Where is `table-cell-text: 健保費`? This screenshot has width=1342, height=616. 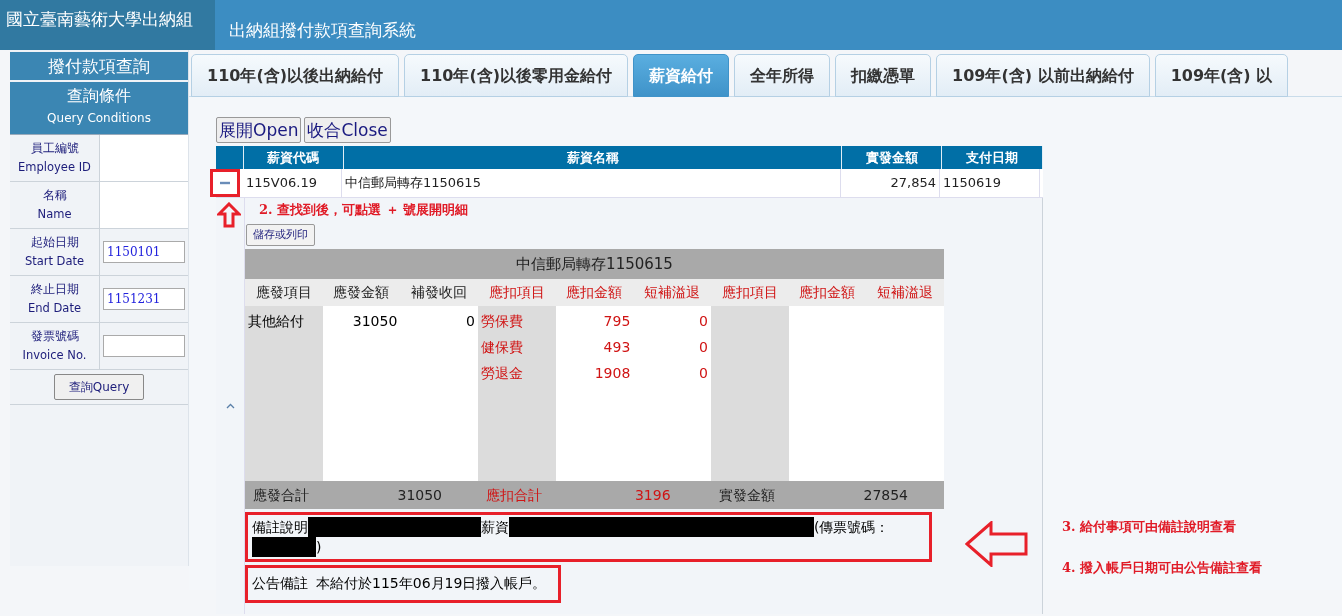
table-cell-text: 健保費 is located at coordinates (502, 347).